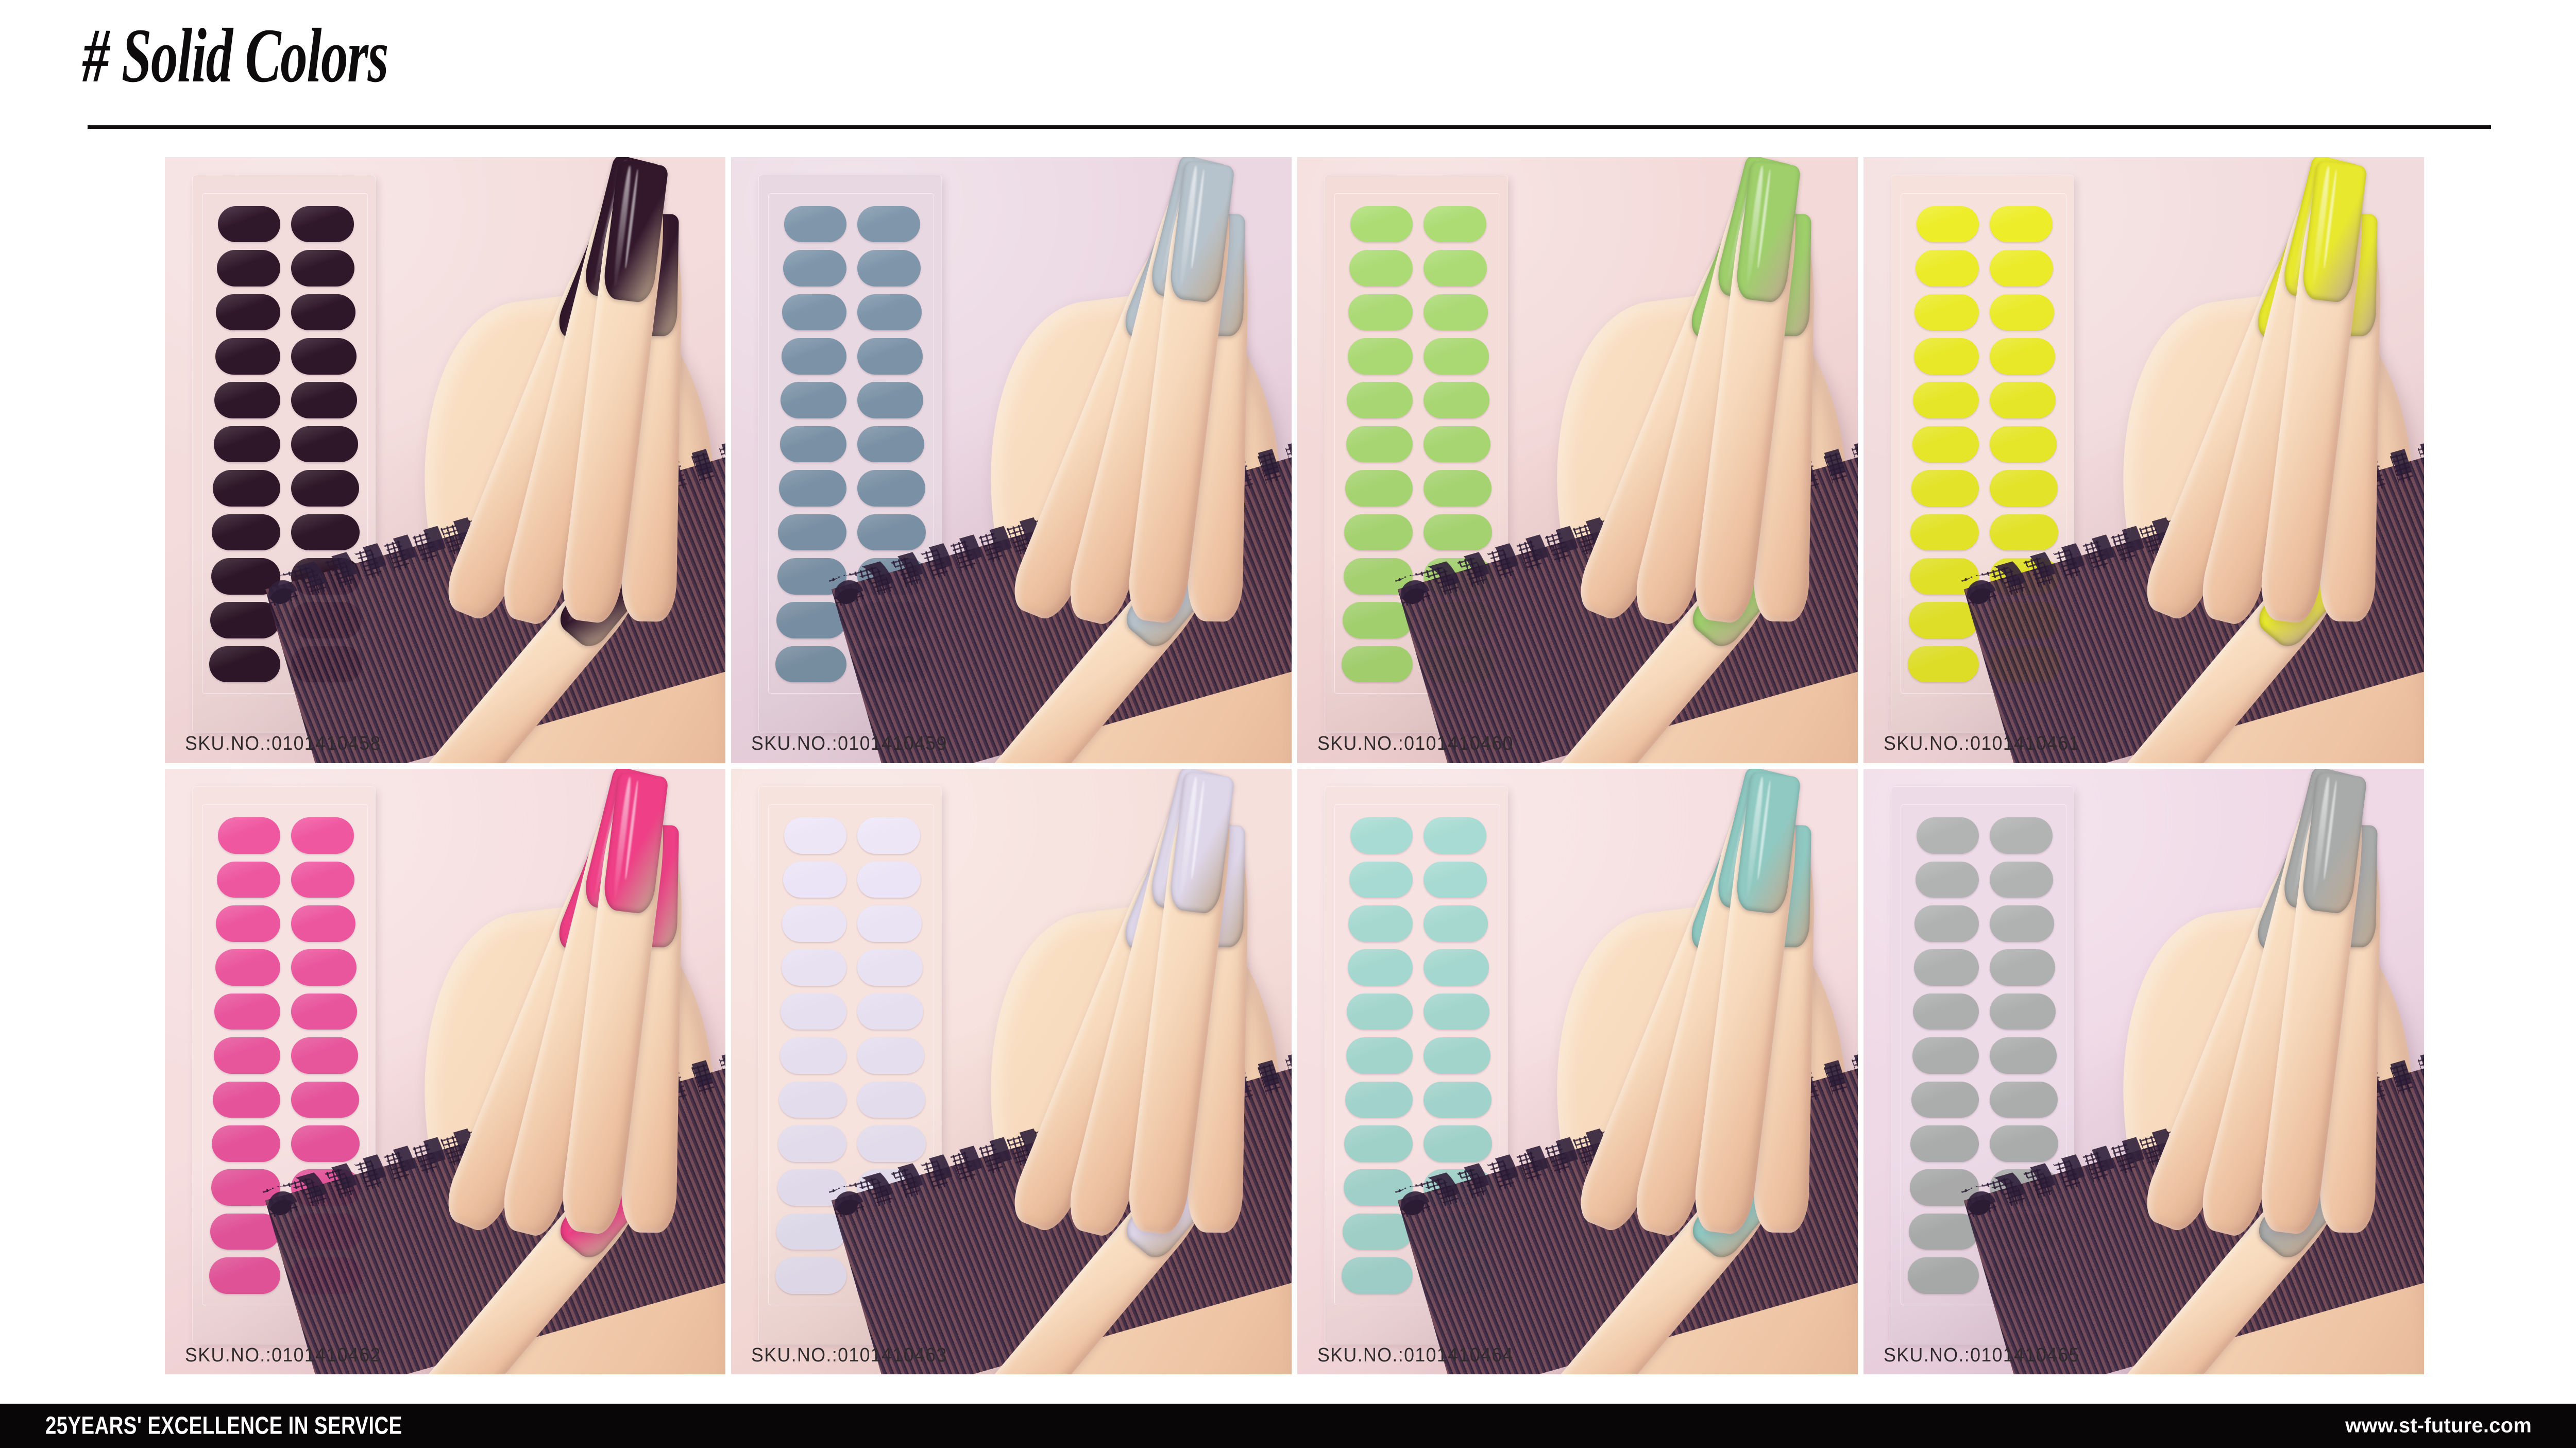 This screenshot has width=2576, height=1448. Describe the element at coordinates (2438, 1426) in the screenshot. I see `footer-website-link: www.st-future.com` at that location.